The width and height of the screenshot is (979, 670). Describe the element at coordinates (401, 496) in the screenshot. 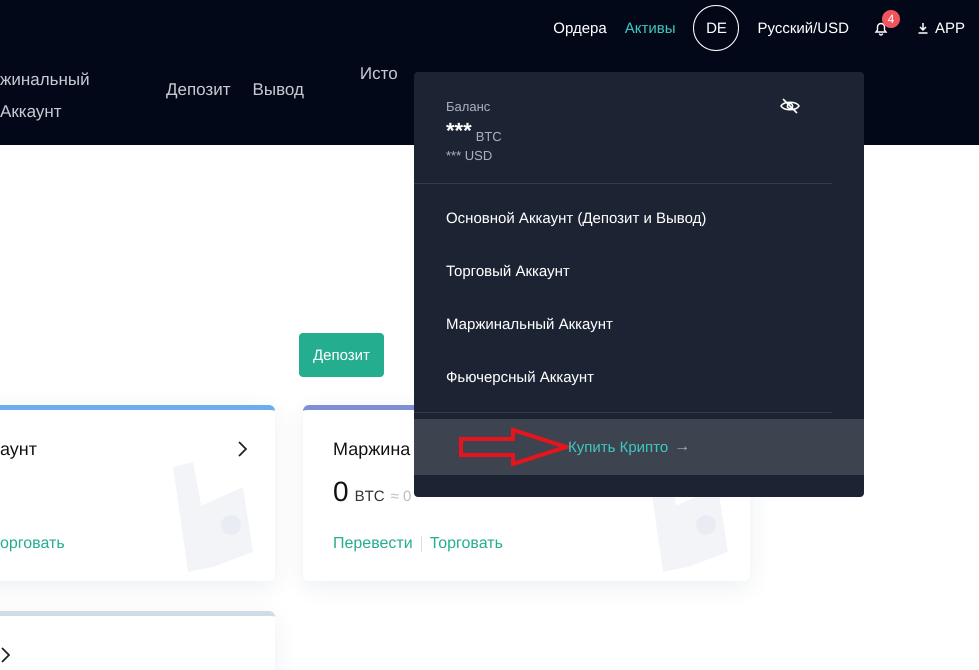

I see `card-approx: ≈ 0` at that location.